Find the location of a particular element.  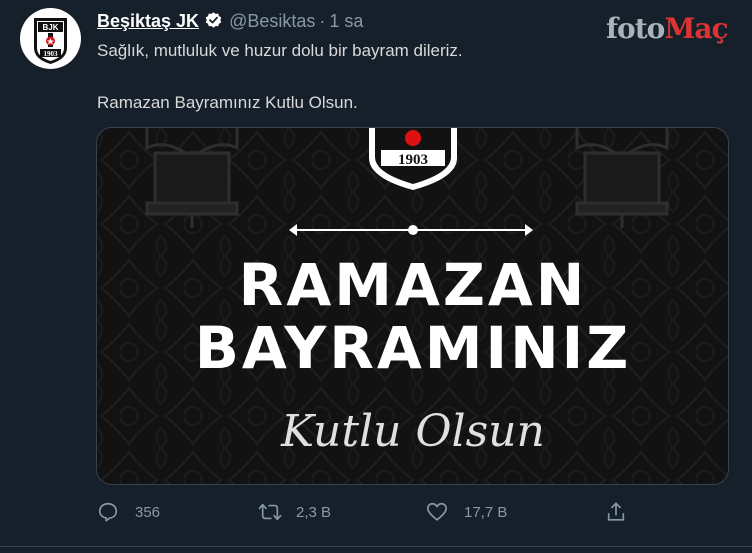

heart-icon is located at coordinates (437, 511).